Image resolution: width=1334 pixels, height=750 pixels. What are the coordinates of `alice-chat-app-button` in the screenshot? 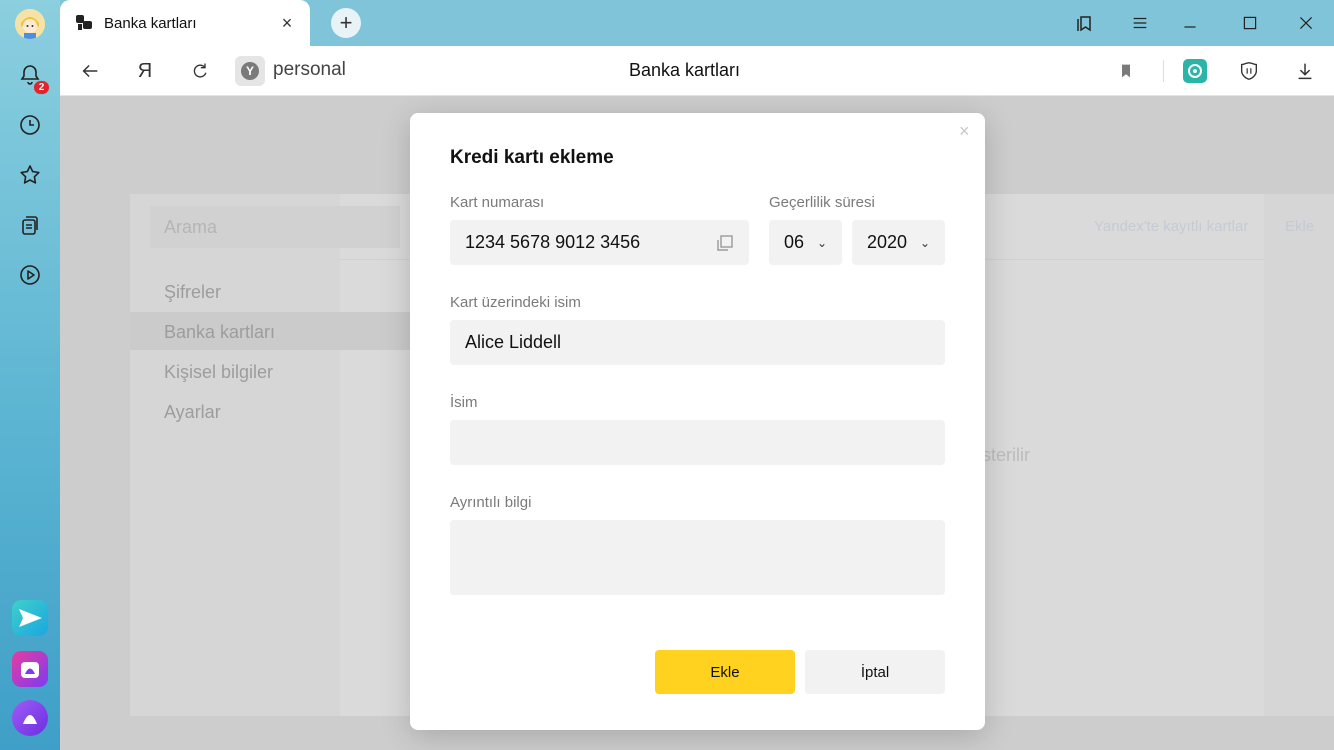 It's located at (30, 669).